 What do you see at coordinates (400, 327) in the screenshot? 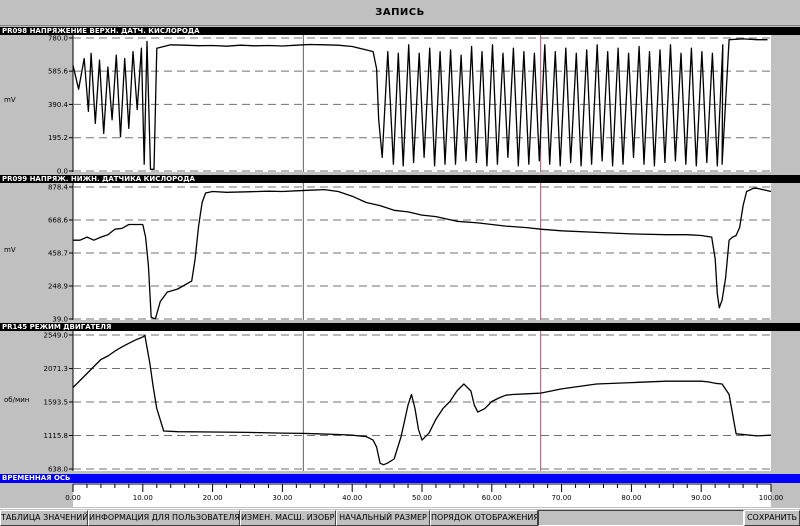
I see `panel-title-engine-rpm: PR145 РЕЖИМ ДВИГАТЕЛЯ` at bounding box center [400, 327].